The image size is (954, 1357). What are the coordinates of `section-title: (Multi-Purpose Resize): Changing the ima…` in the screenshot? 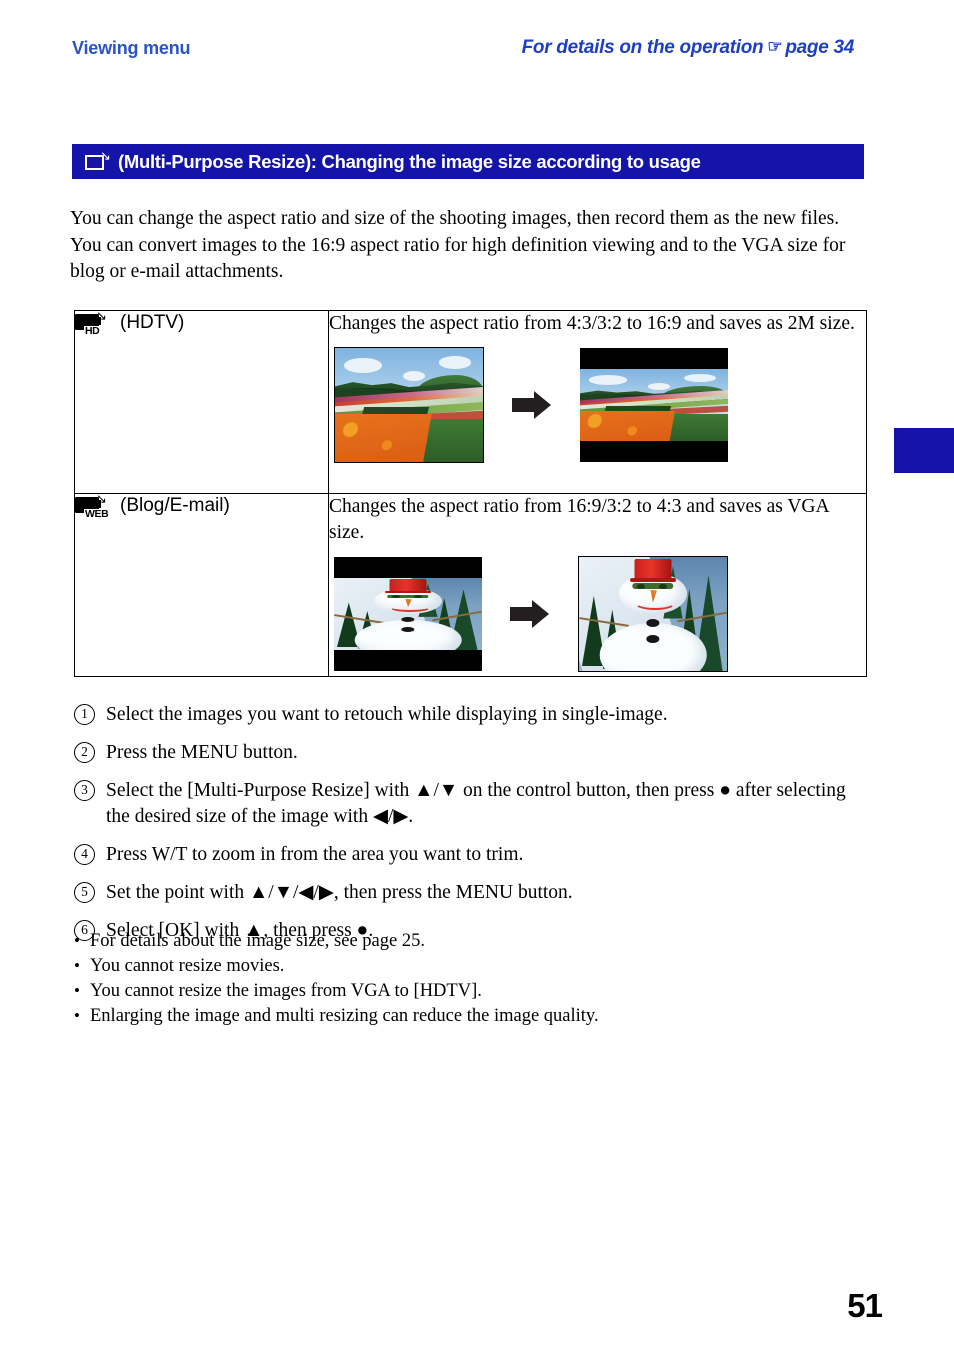 It's located at (409, 161).